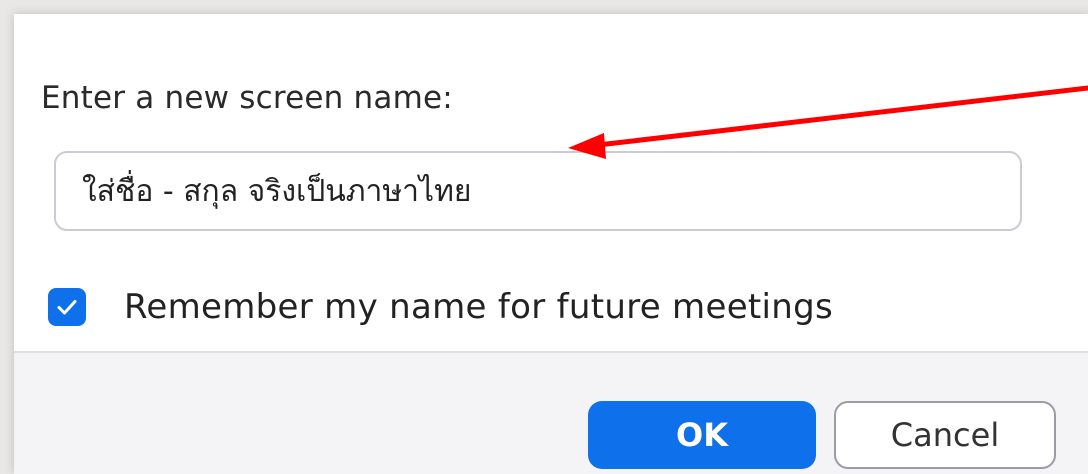 The image size is (1088, 474). I want to click on cancel-button: Cancel, so click(945, 435).